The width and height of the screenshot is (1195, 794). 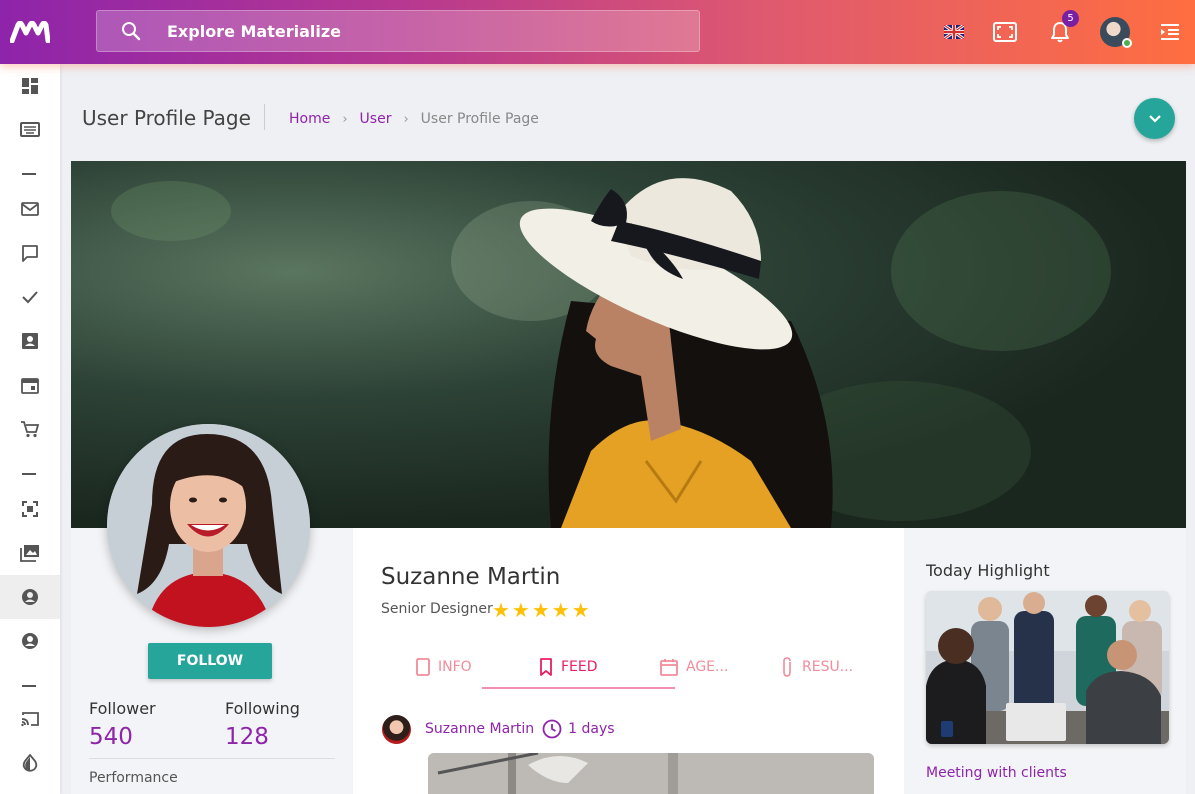 I want to click on sidebar, so click(x=30, y=429).